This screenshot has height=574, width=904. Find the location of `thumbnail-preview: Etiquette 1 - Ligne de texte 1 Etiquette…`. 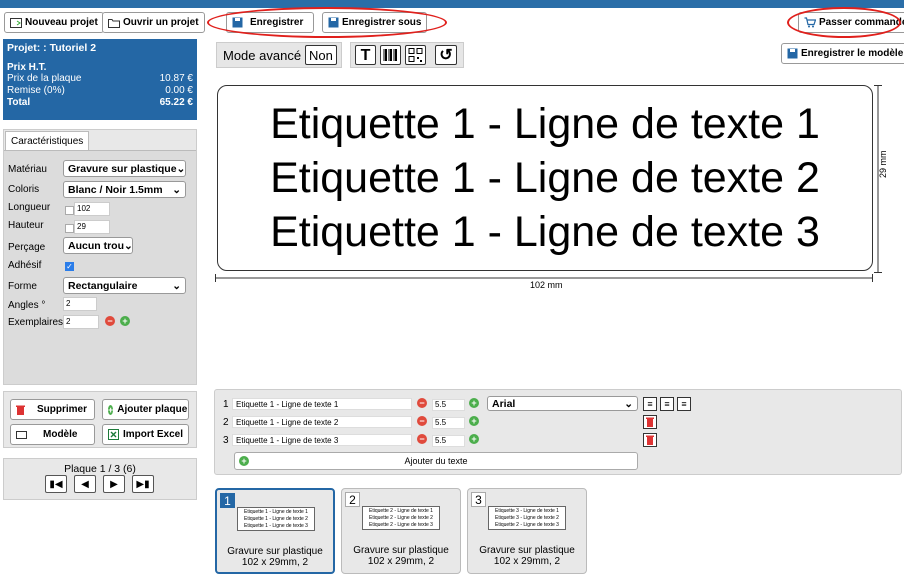

thumbnail-preview: Etiquette 1 - Ligne de texte 1 Etiquette… is located at coordinates (276, 519).